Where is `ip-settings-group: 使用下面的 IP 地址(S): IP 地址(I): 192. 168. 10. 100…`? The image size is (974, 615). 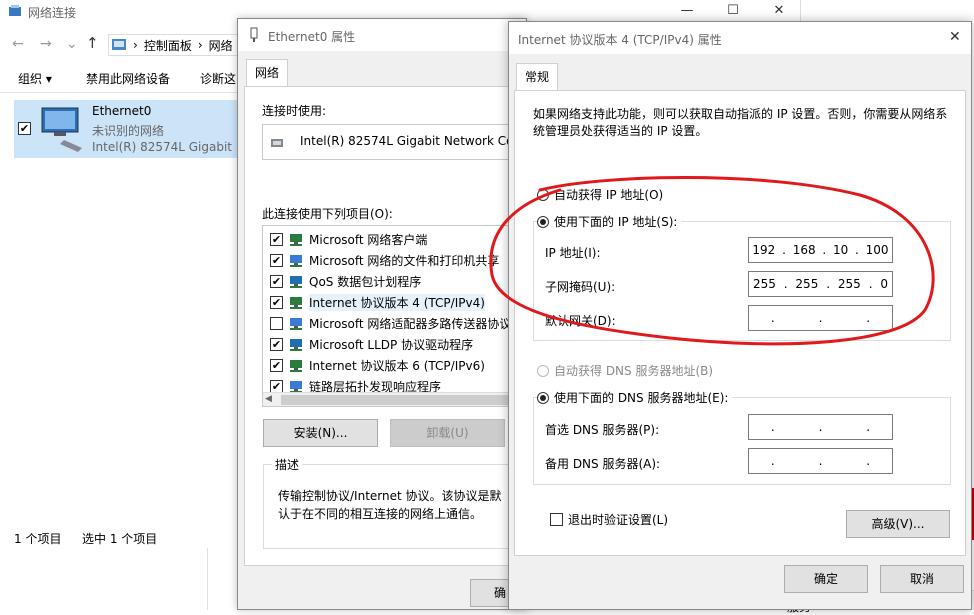
ip-settings-group: 使用下面的 IP 地址(S): IP 地址(I): 192. 168. 10. 100… is located at coordinates (742, 277).